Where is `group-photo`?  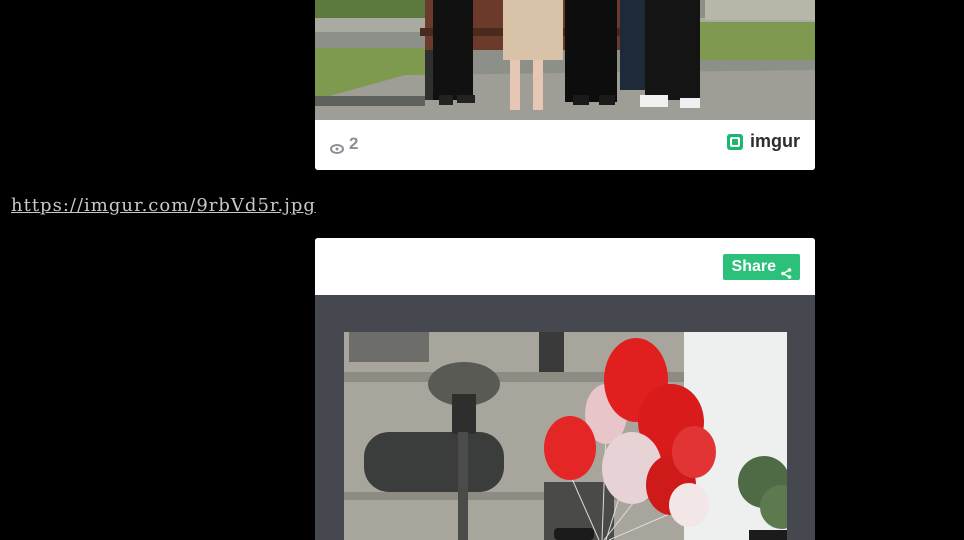 group-photo is located at coordinates (565, 60).